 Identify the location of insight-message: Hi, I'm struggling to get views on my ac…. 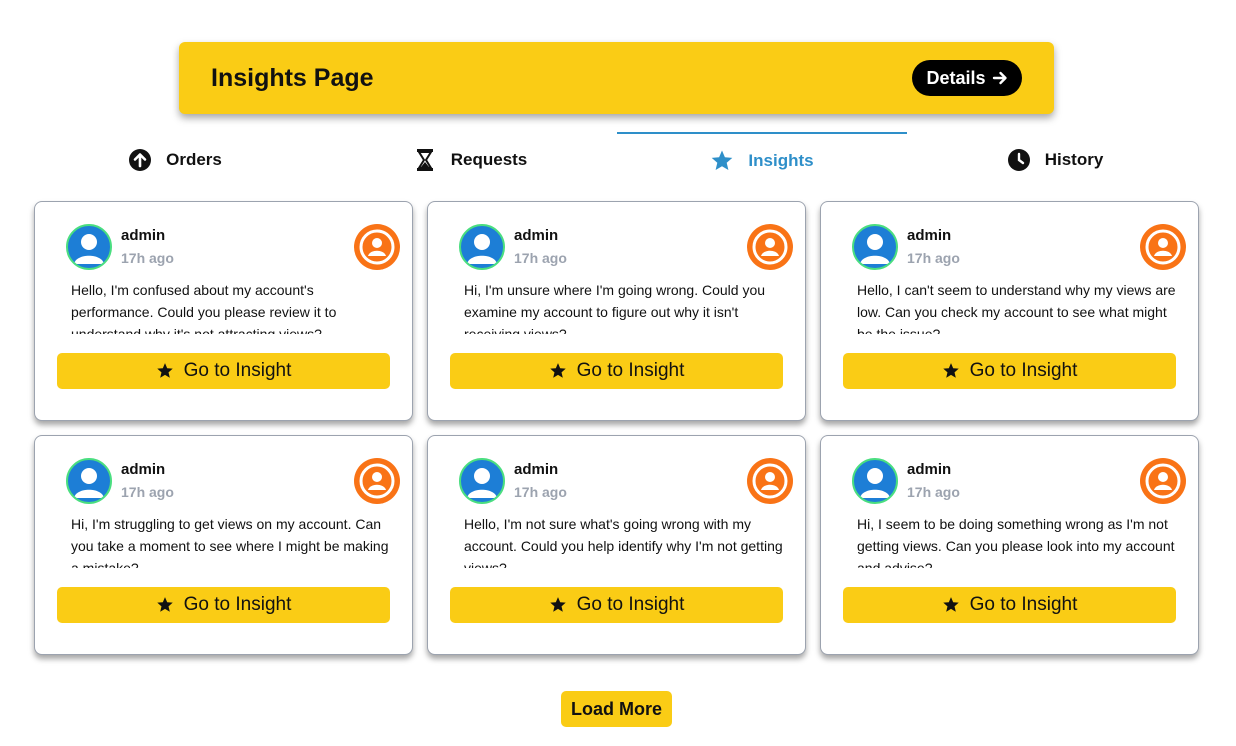
(230, 542).